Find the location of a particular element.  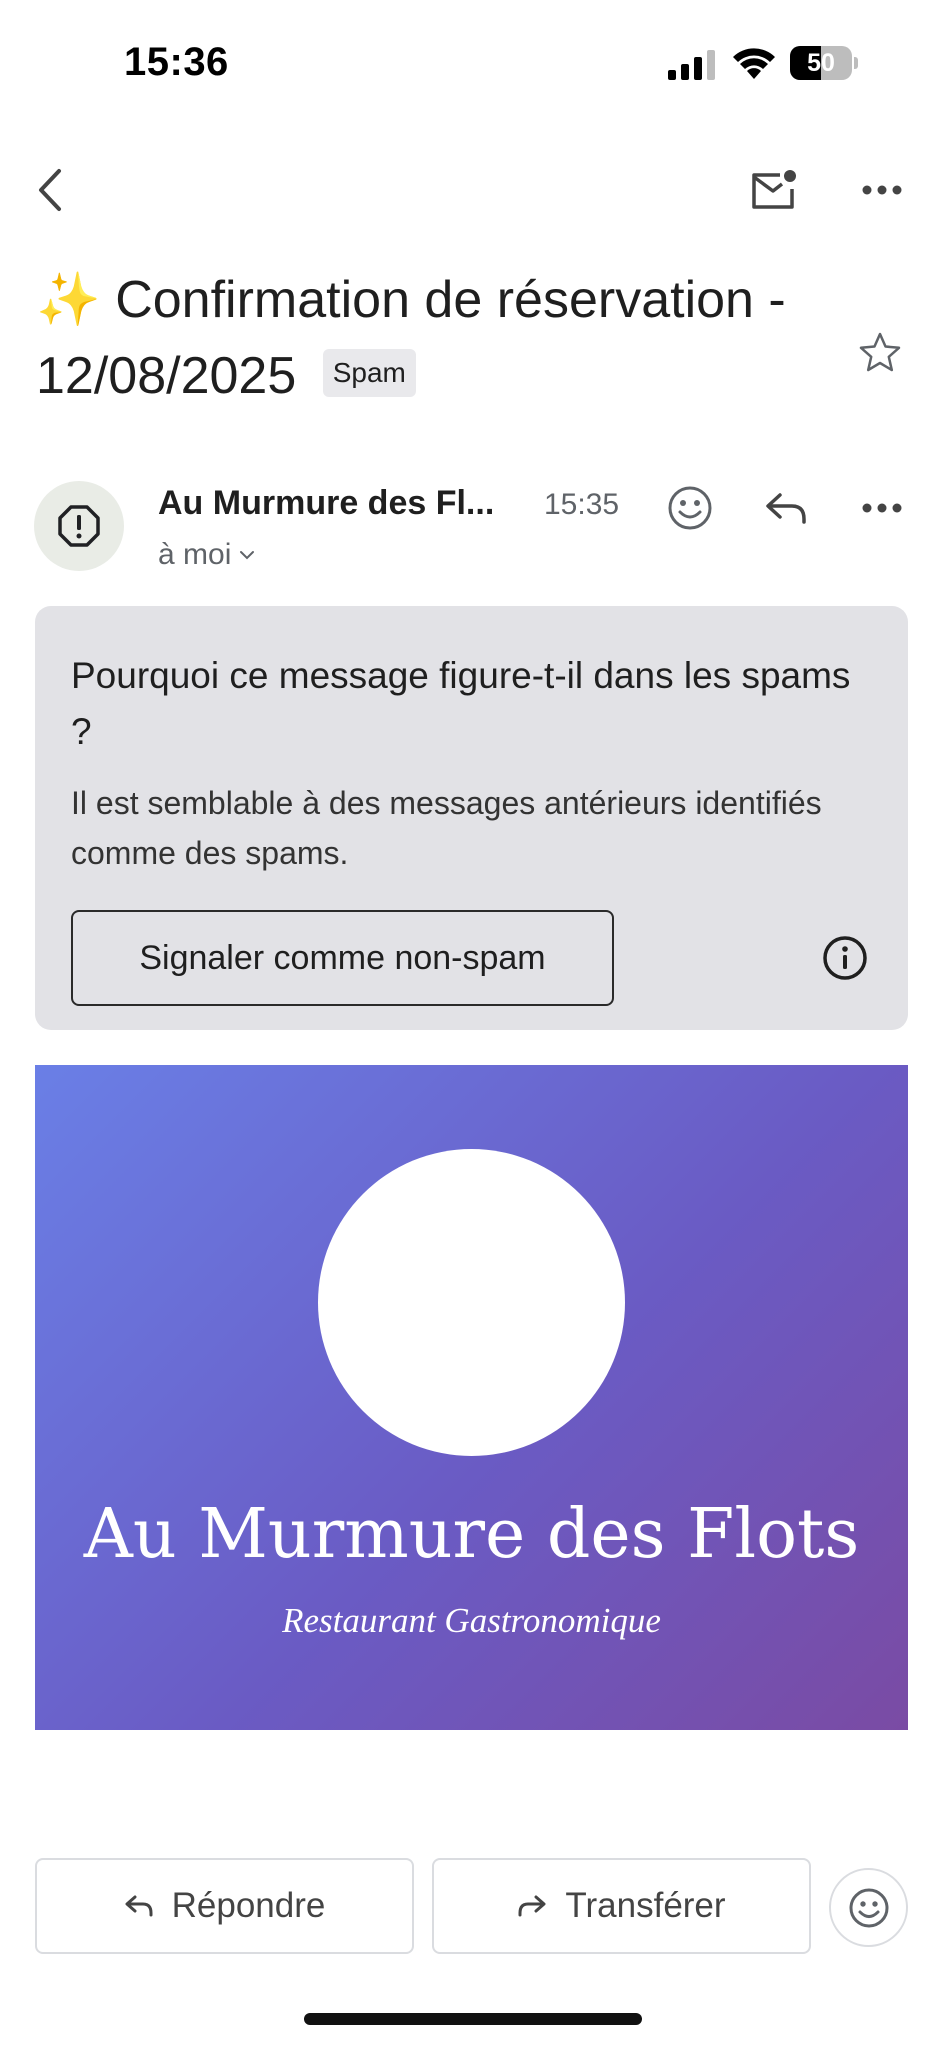

respond-label: Répondre is located at coordinates (248, 1905).